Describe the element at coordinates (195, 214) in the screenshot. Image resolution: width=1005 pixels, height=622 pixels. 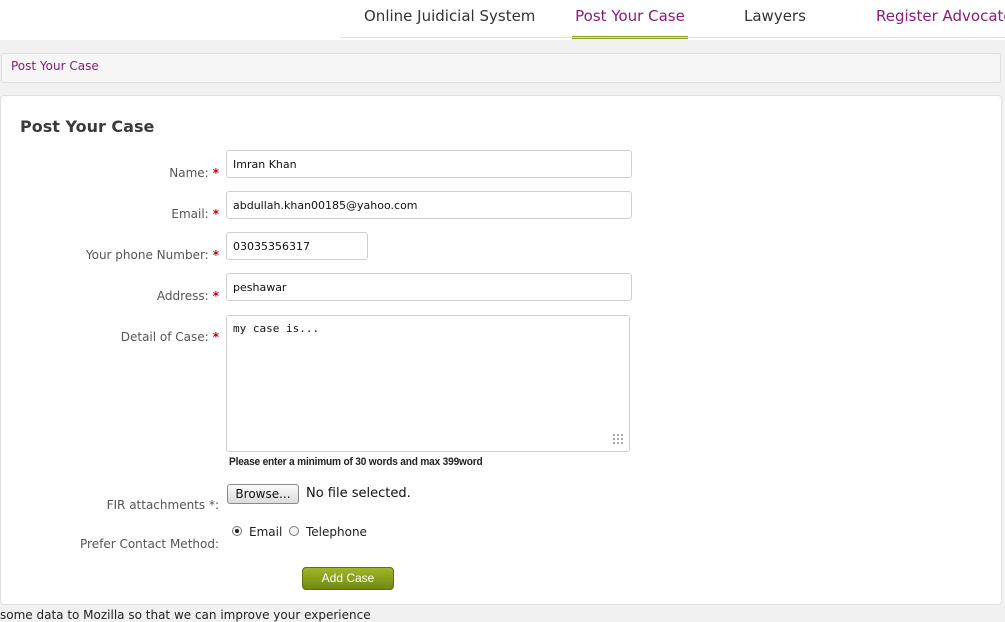
I see `email-label: Email: *` at that location.